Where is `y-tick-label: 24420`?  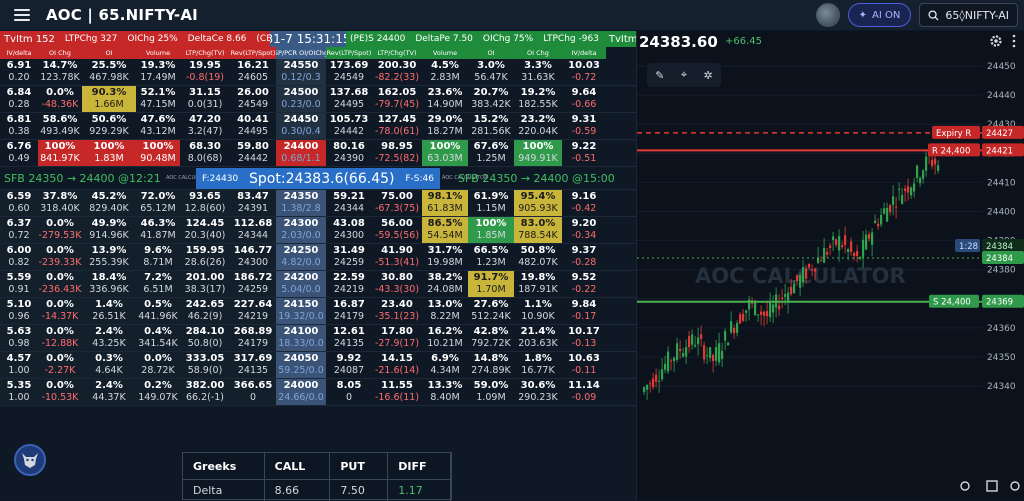 y-tick-label: 24420 is located at coordinates (1001, 154).